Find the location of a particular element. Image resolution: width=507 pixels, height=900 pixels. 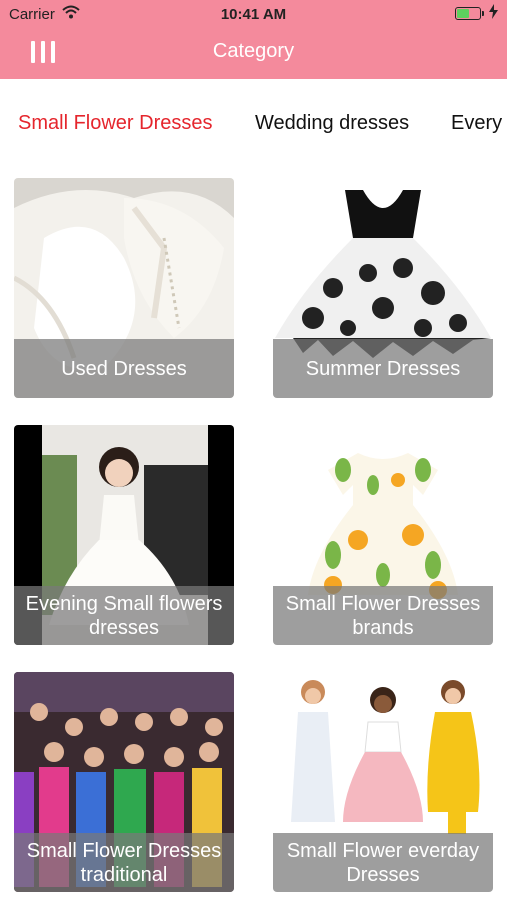

card-caption: Small Flower Dresses brands is located at coordinates (383, 615).